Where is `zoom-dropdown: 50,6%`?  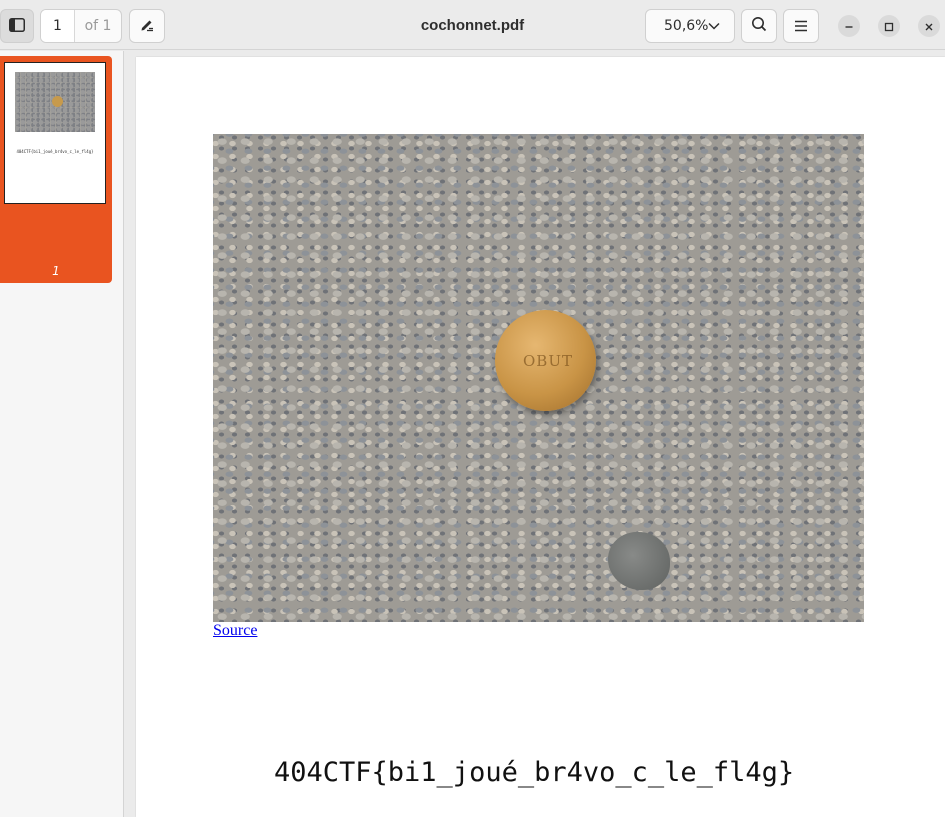
zoom-dropdown: 50,6% is located at coordinates (690, 26).